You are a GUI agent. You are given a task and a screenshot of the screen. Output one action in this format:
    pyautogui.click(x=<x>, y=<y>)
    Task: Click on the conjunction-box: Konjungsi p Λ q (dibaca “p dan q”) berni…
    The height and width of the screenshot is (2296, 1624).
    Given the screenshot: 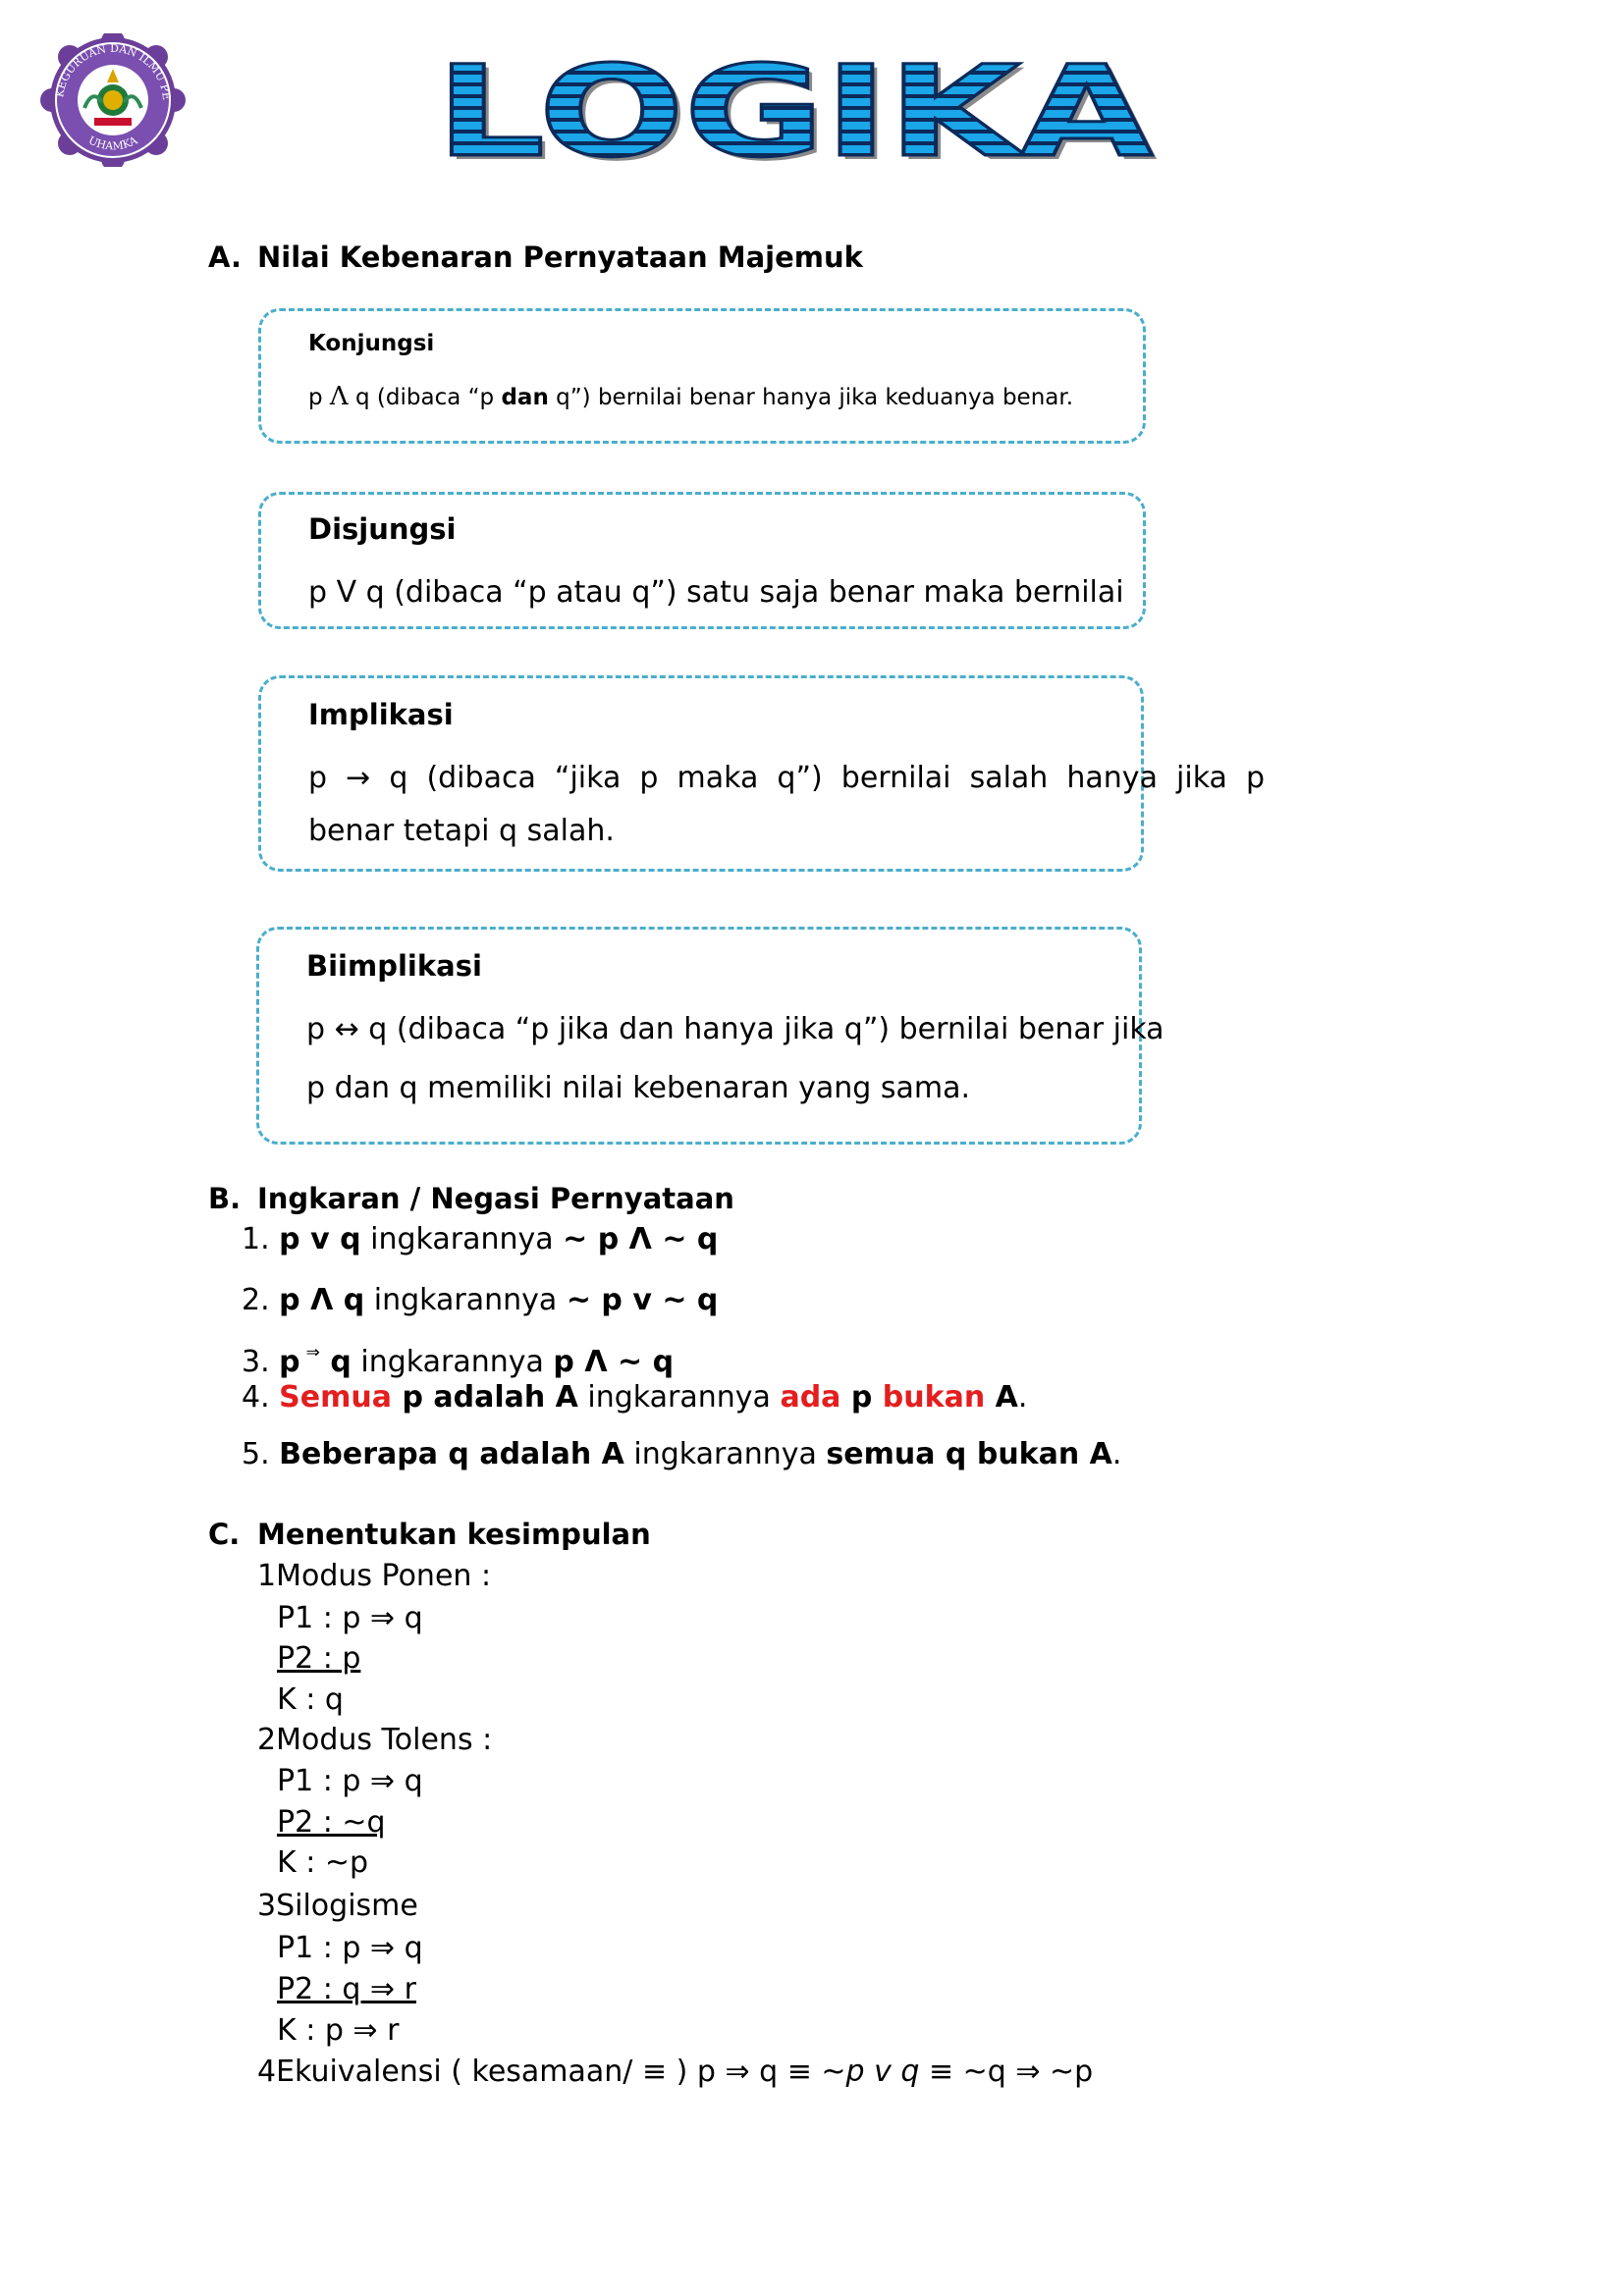 What is the action you would take?
    pyautogui.click(x=702, y=376)
    